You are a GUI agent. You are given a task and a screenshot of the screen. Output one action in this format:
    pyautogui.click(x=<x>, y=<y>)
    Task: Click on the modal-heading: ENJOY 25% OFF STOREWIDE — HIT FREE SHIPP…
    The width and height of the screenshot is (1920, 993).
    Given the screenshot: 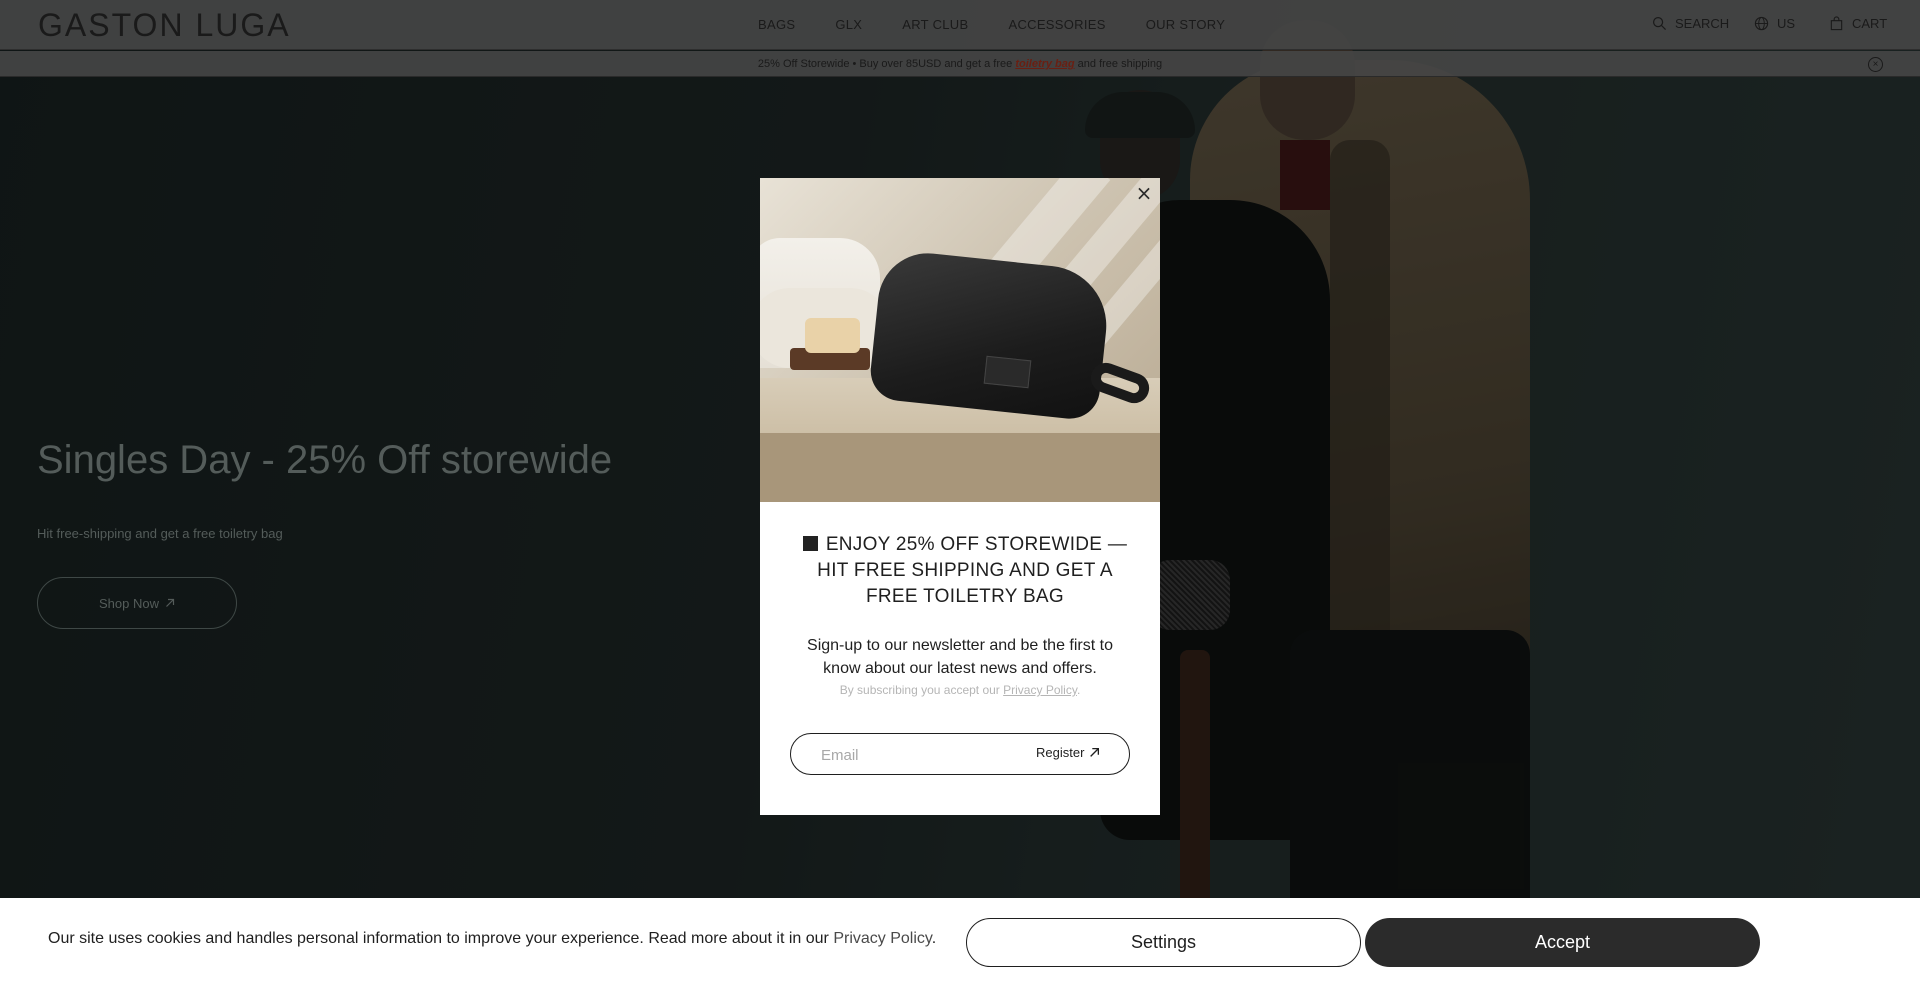 What is the action you would take?
    pyautogui.click(x=965, y=571)
    